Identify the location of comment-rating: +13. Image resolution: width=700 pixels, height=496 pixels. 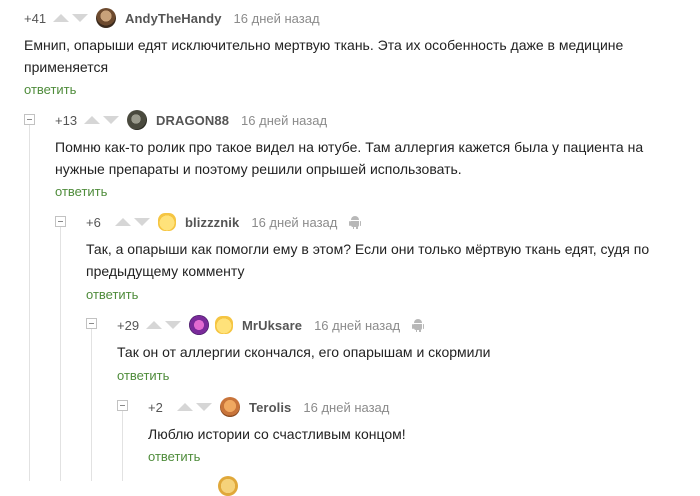
(66, 120).